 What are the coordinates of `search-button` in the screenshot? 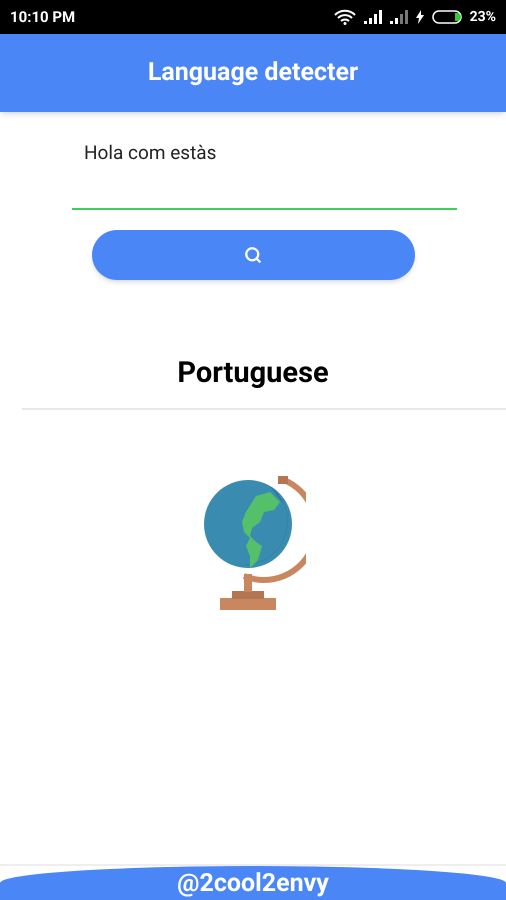 It's located at (253, 255).